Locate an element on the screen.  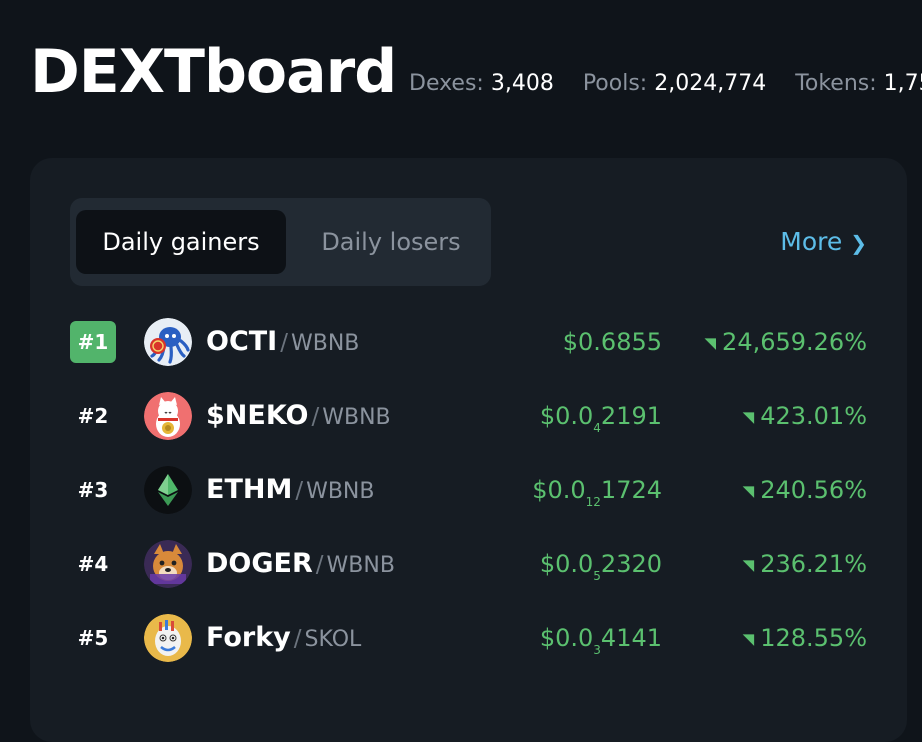
change-value: 128.55% is located at coordinates (813, 638).